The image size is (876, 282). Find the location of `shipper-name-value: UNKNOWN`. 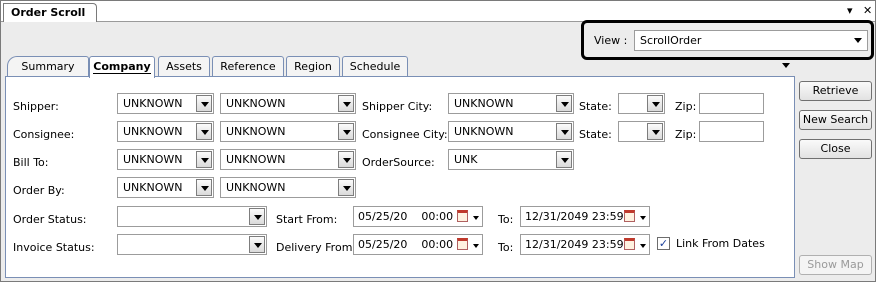

shipper-name-value: UNKNOWN is located at coordinates (256, 103).